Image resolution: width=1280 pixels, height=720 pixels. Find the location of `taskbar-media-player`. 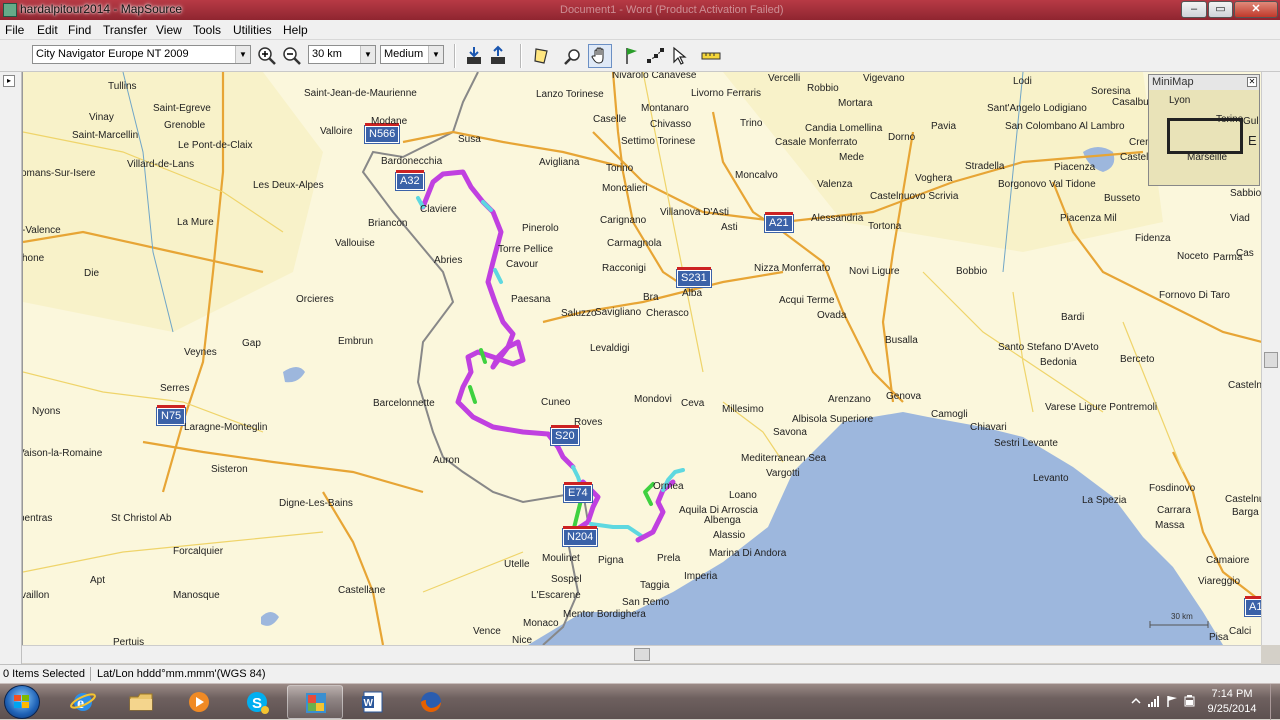

taskbar-media-player is located at coordinates (199, 702).